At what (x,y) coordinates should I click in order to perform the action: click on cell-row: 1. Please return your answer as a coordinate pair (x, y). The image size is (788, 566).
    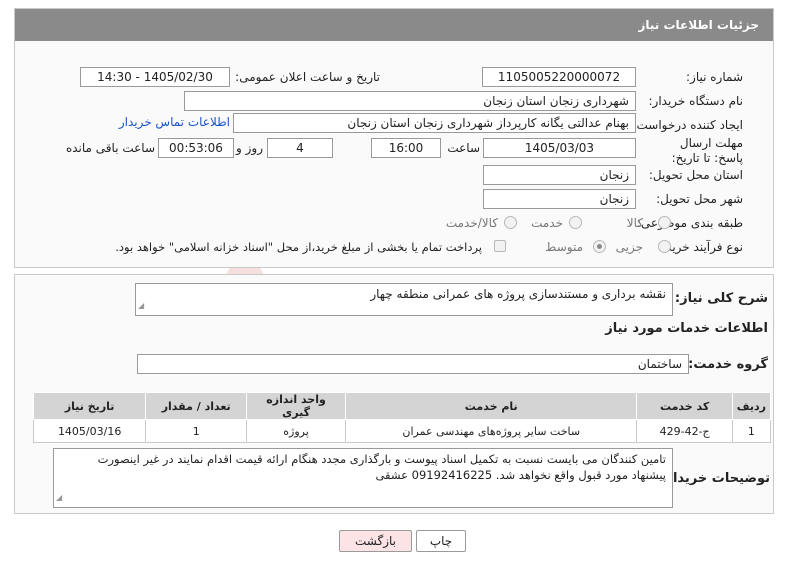
    Looking at the image, I should click on (751, 431).